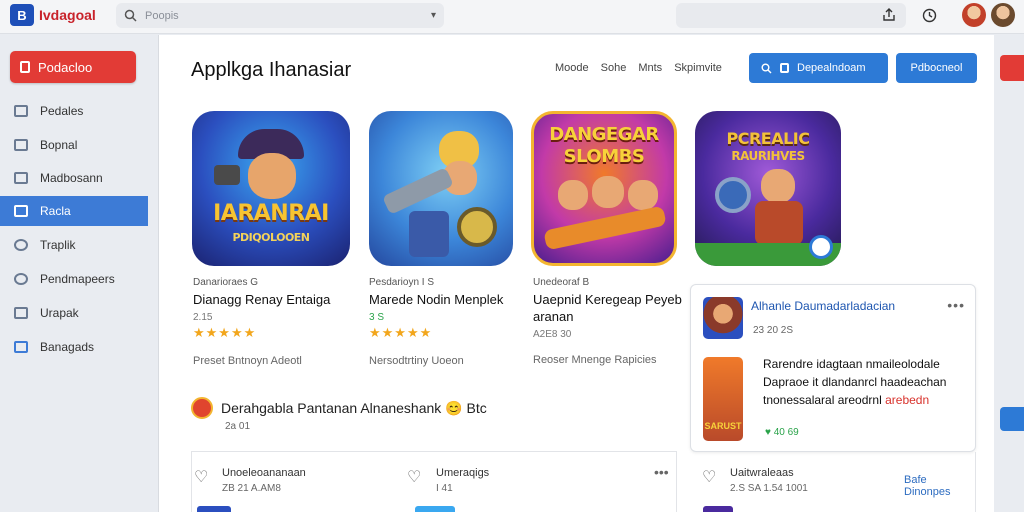  Describe the element at coordinates (618, 308) in the screenshot. I see `app-name: Uaepnid Keregeap Peyeb aranan` at that location.